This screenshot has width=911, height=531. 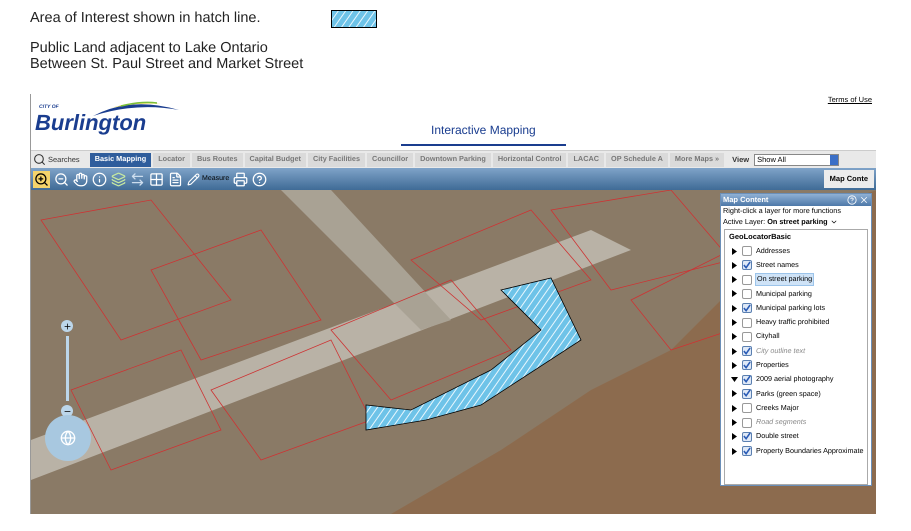 What do you see at coordinates (149, 48) in the screenshot?
I see `description-line: Public Land adjacent to Lake Ontario` at bounding box center [149, 48].